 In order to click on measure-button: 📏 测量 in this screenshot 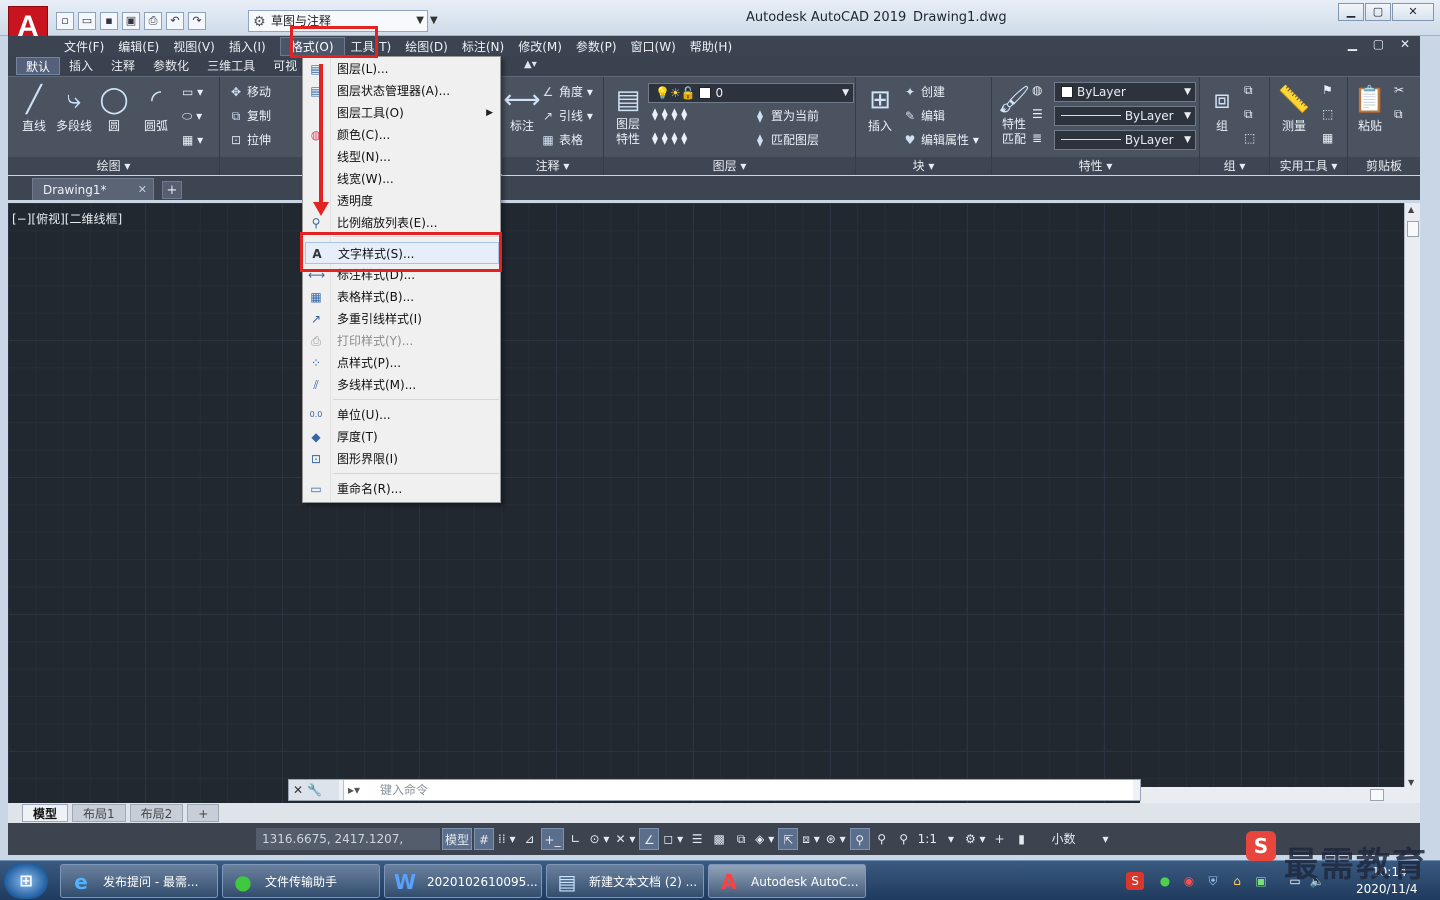, I will do `click(1294, 108)`.